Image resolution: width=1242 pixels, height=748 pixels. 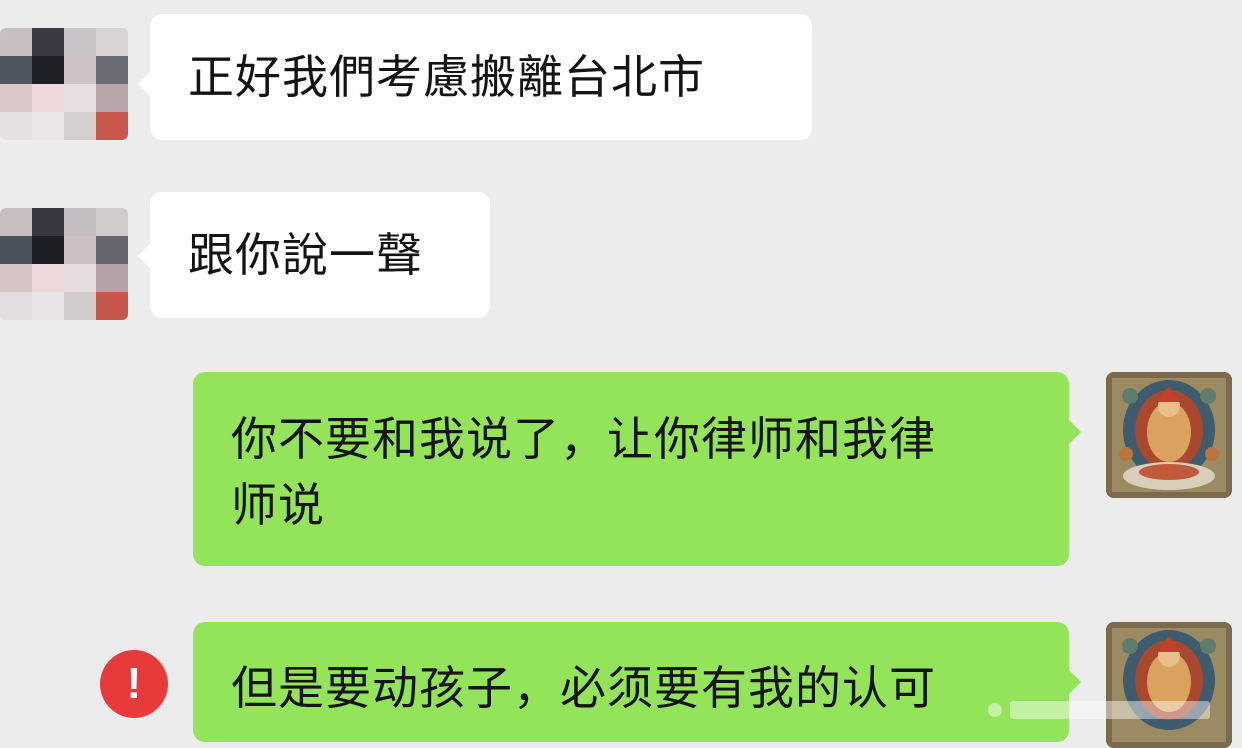 What do you see at coordinates (583, 439) in the screenshot?
I see `message-text-line: 你不要和我说了，让你律师和我律` at bounding box center [583, 439].